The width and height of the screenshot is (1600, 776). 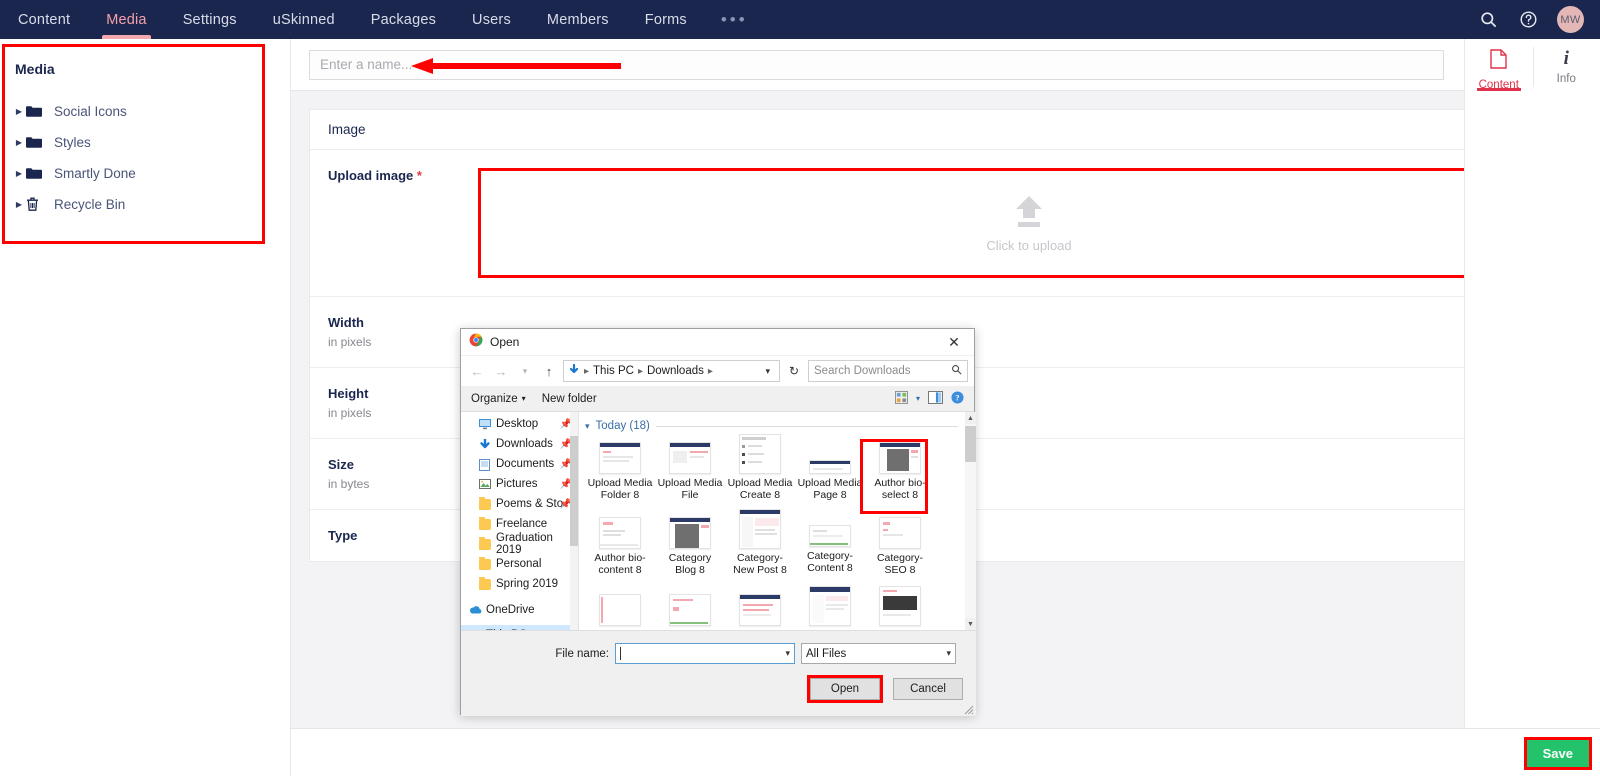 What do you see at coordinates (954, 130) in the screenshot?
I see `card-title: Image` at bounding box center [954, 130].